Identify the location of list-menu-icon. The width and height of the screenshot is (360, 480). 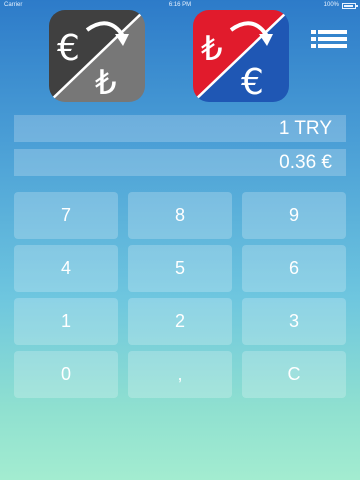
(329, 39).